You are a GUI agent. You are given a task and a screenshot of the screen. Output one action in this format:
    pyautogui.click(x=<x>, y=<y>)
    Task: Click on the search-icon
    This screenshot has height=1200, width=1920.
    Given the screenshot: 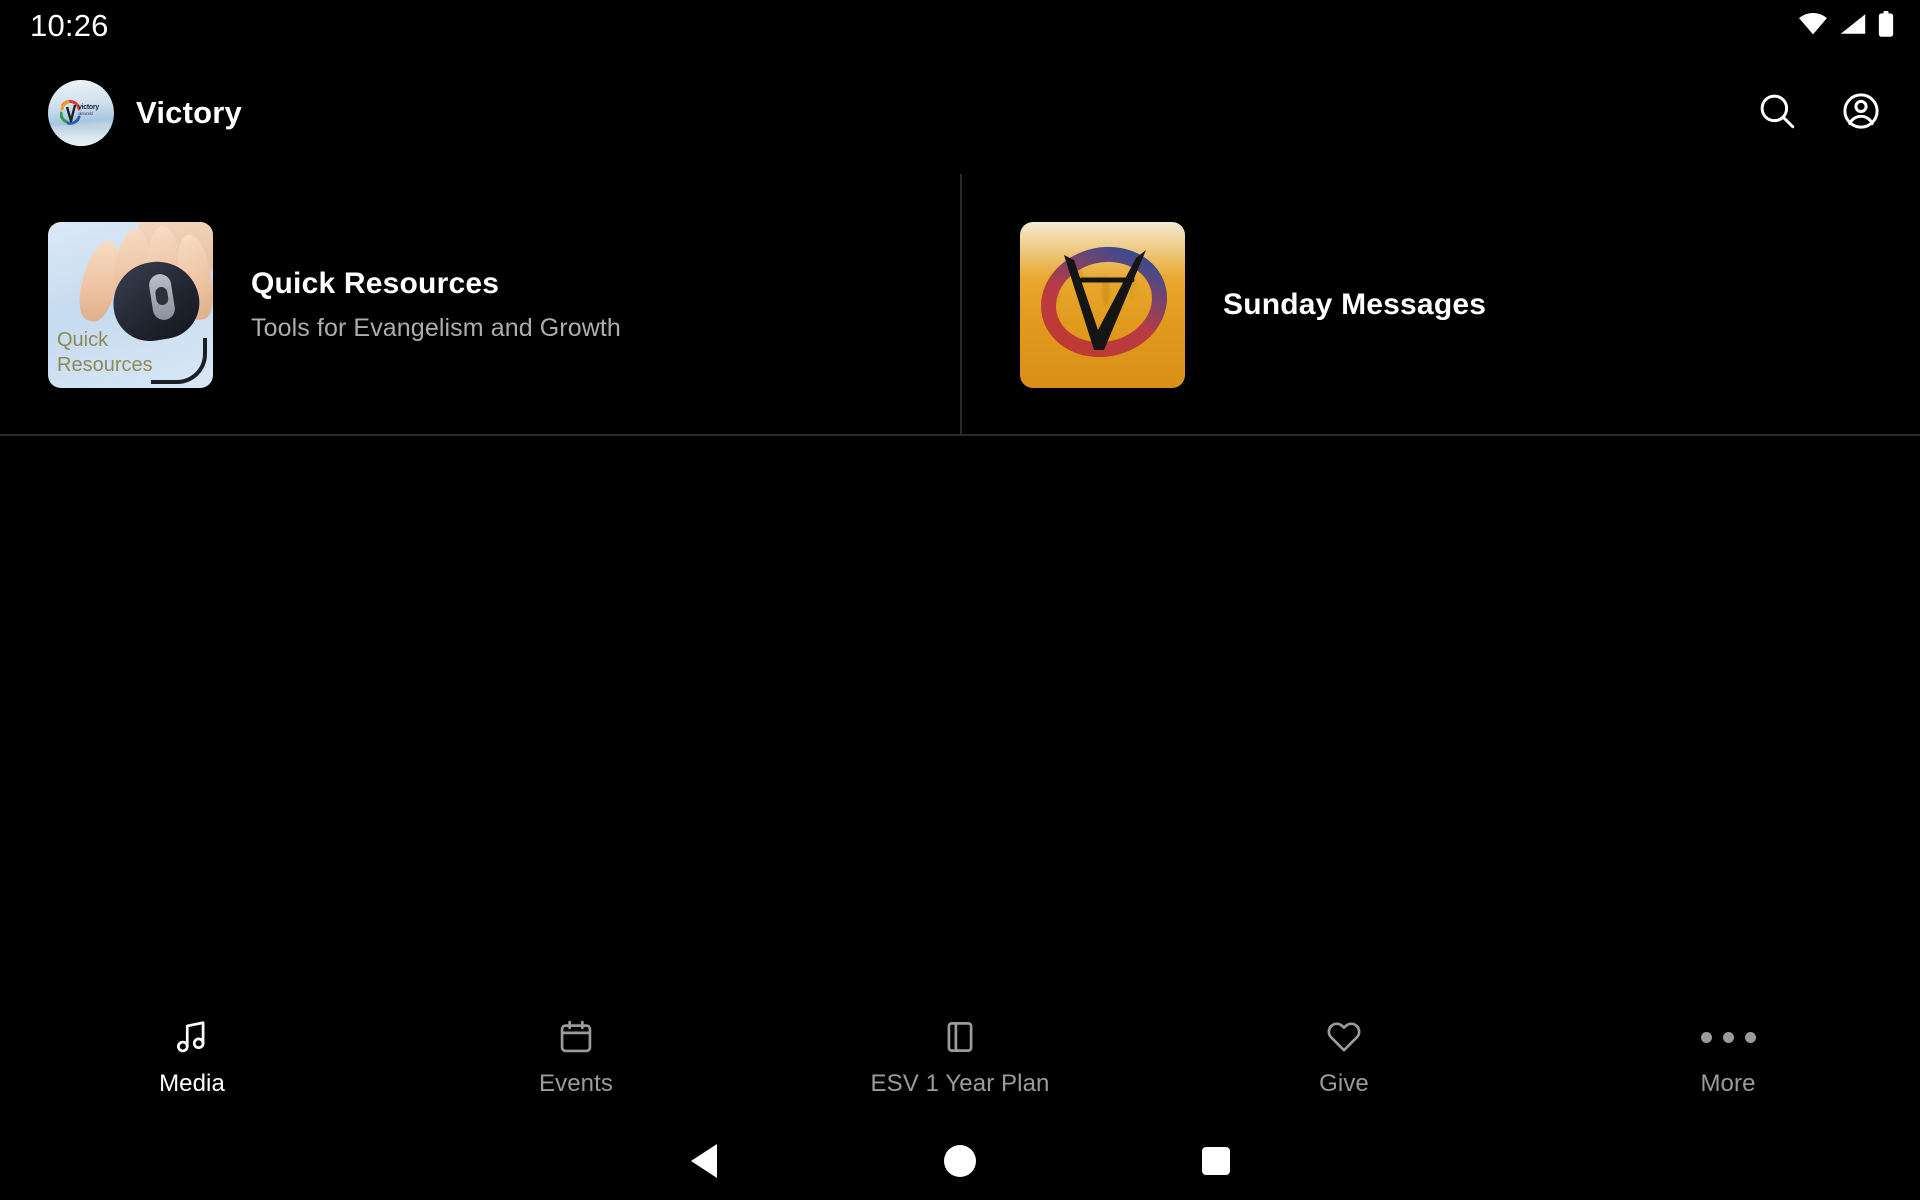 What is the action you would take?
    pyautogui.click(x=1777, y=113)
    